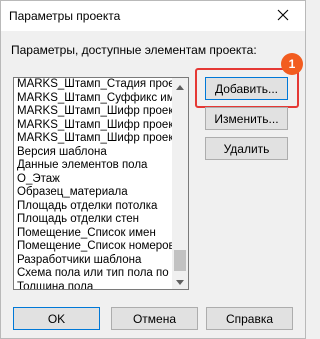 The width and height of the screenshot is (320, 339). What do you see at coordinates (94, 220) in the screenshot?
I see `list-item: Площадь отделки стен` at bounding box center [94, 220].